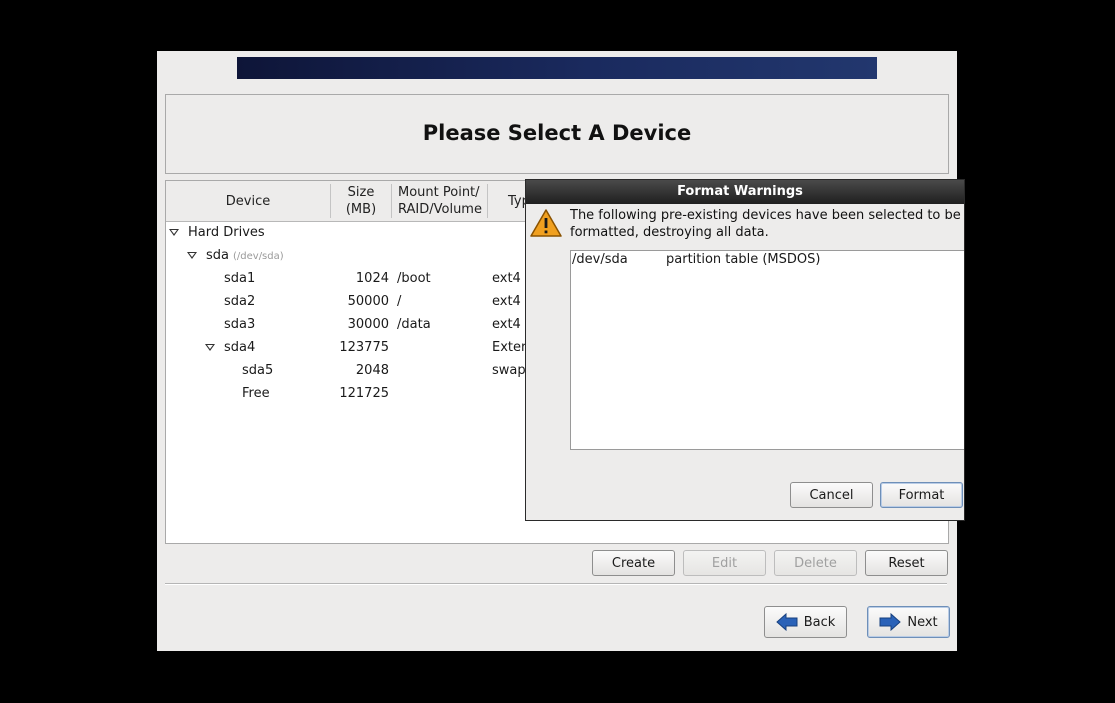  I want to click on back-button: Back, so click(805, 622).